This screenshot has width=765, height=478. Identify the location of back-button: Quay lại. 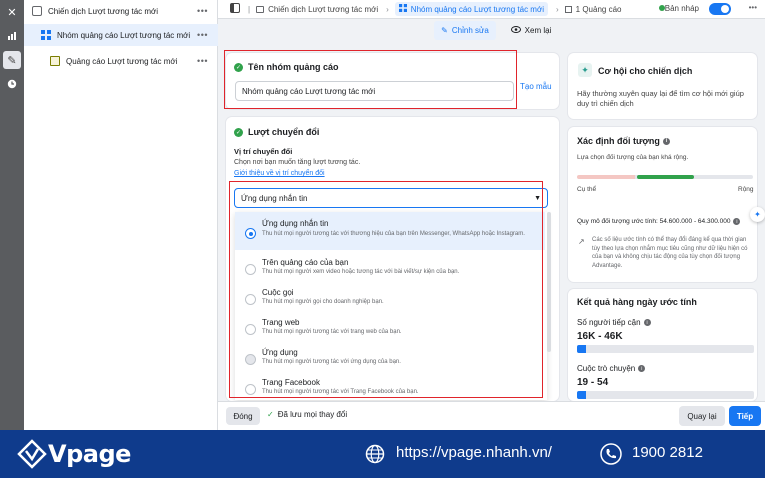
(702, 416).